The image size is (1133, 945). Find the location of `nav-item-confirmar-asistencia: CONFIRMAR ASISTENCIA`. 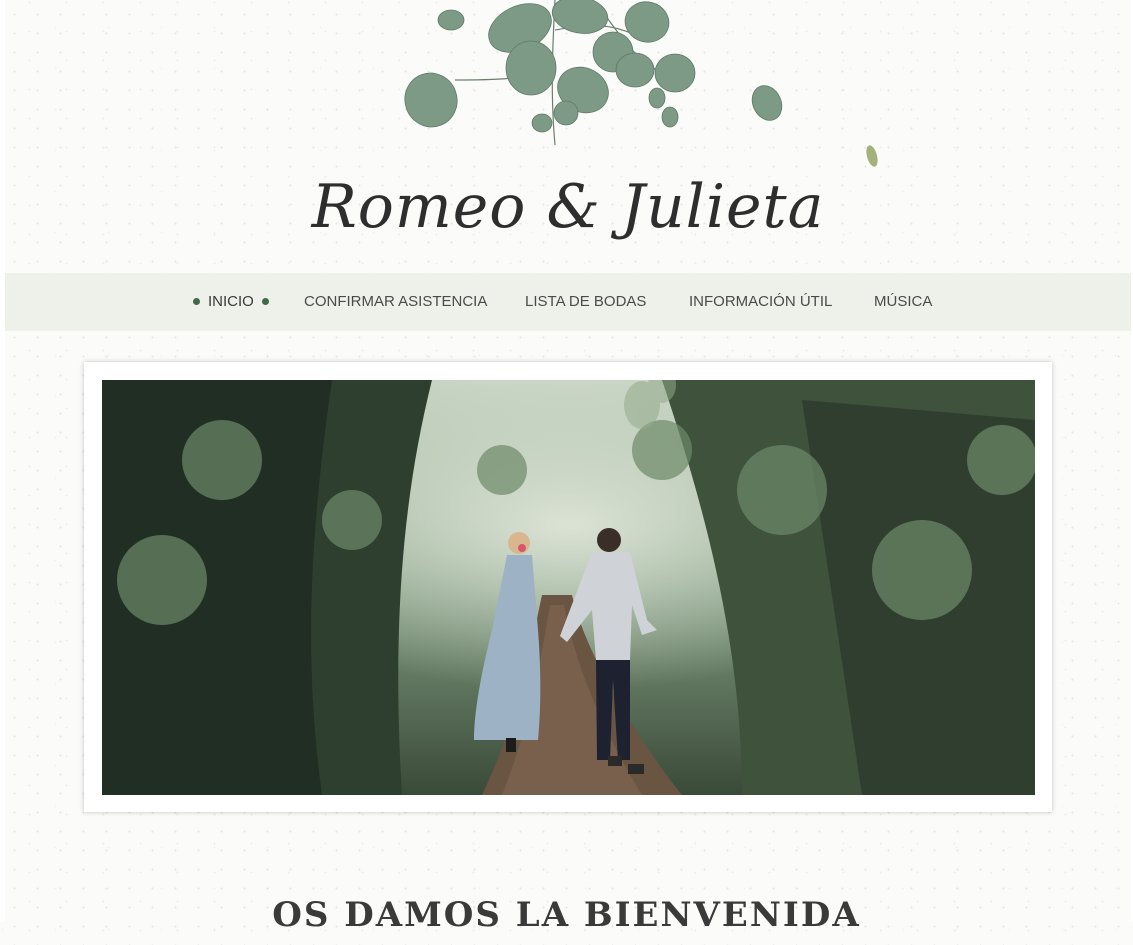

nav-item-confirmar-asistencia: CONFIRMAR ASISTENCIA is located at coordinates (395, 302).